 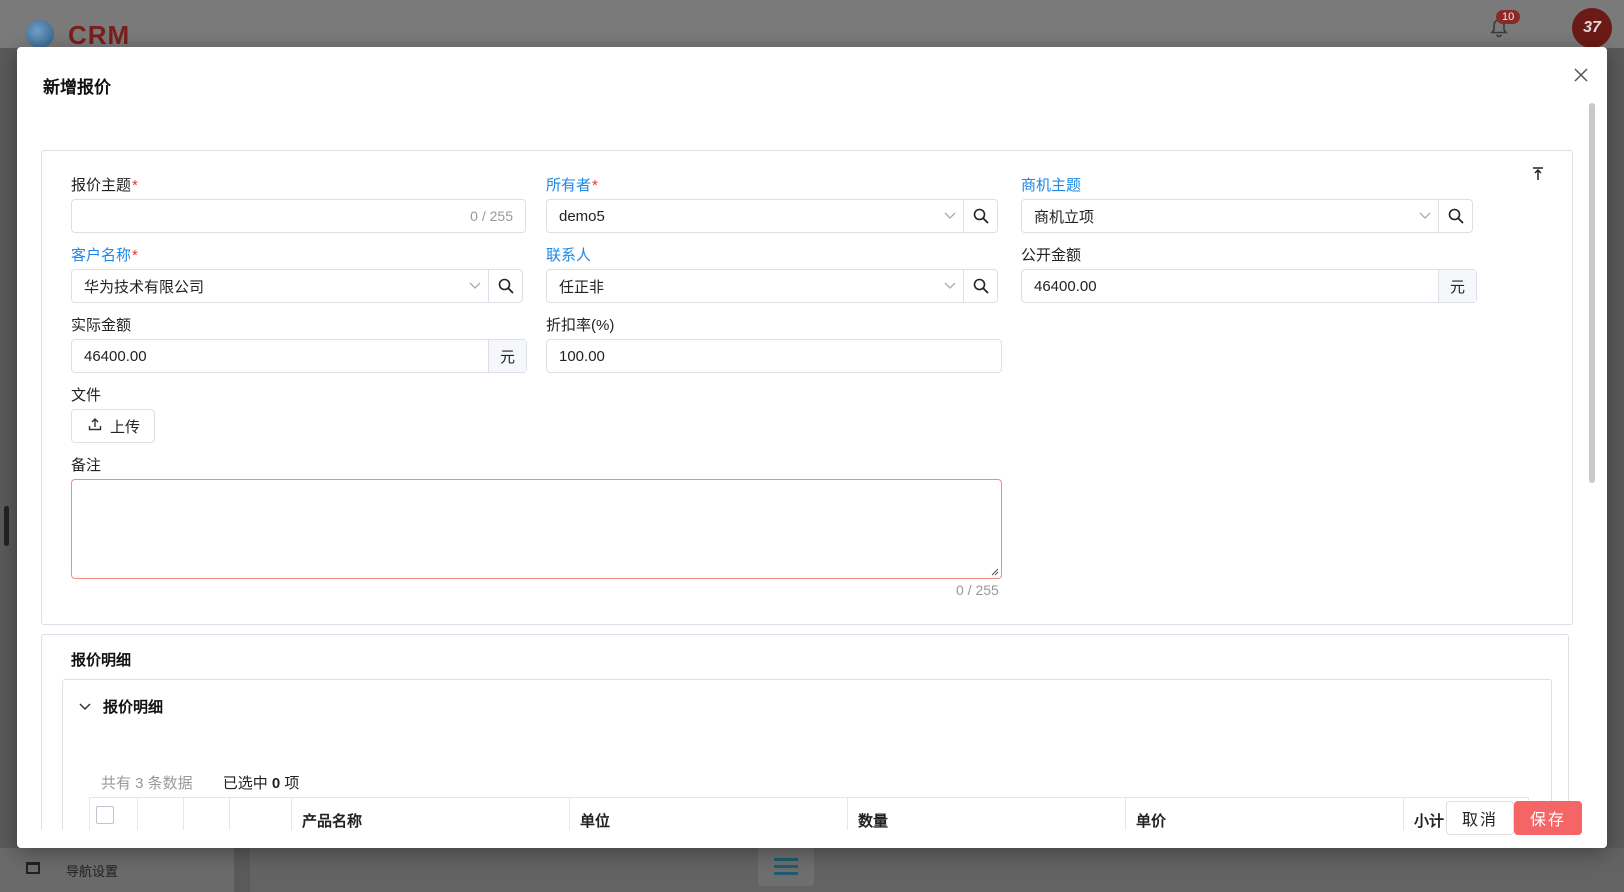 What do you see at coordinates (1539, 175) in the screenshot?
I see `collapse-top-icon` at bounding box center [1539, 175].